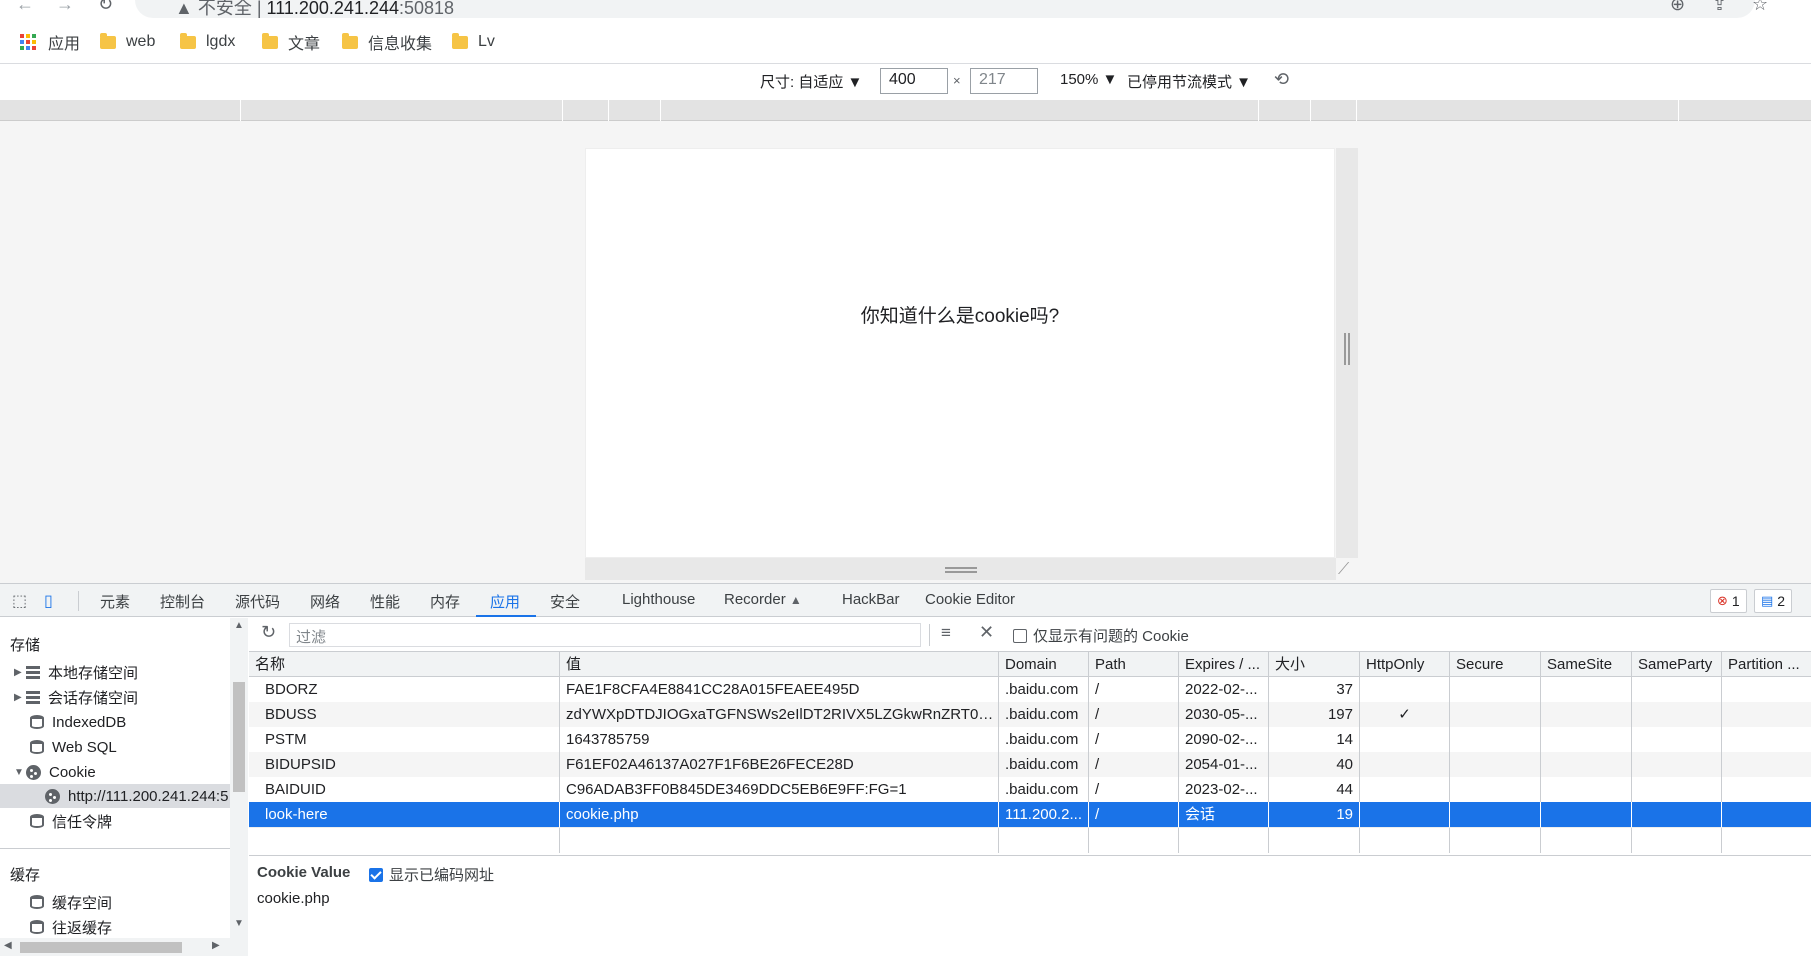 The height and width of the screenshot is (956, 1811). What do you see at coordinates (239, 923) in the screenshot?
I see `scroll-down-icon: ▼` at bounding box center [239, 923].